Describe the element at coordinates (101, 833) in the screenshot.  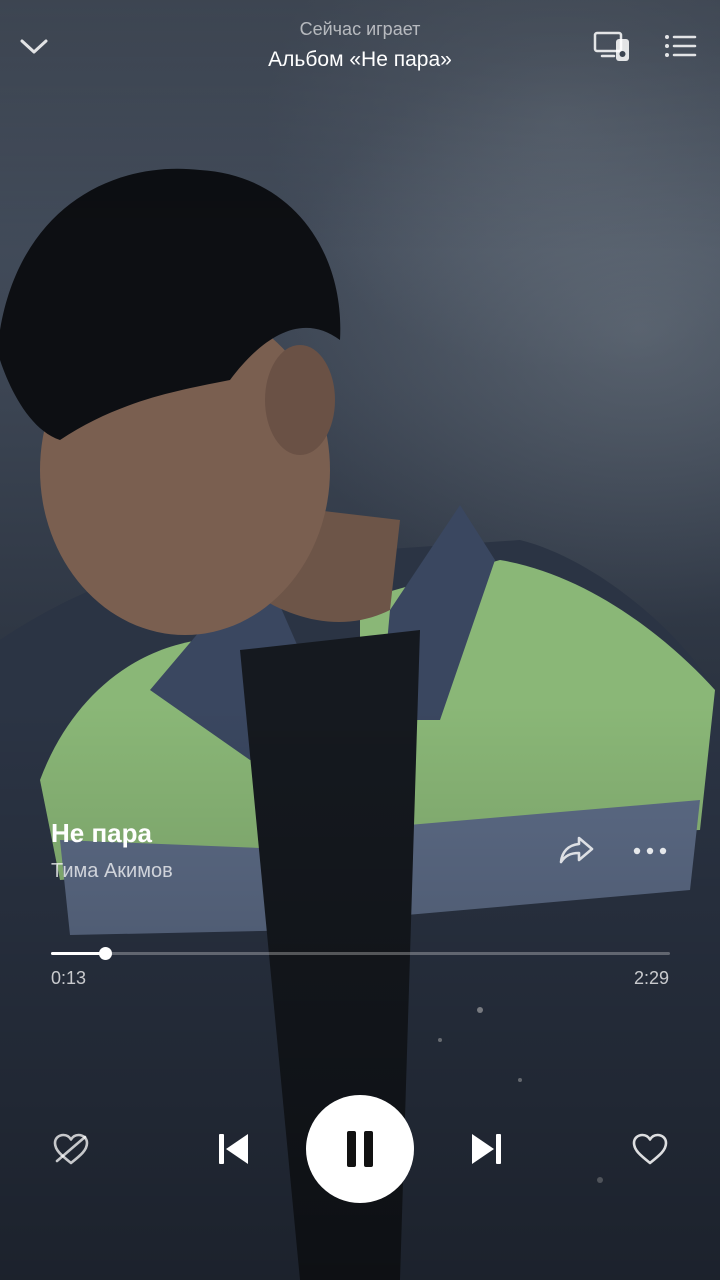
I see `track-title: Не пара` at that location.